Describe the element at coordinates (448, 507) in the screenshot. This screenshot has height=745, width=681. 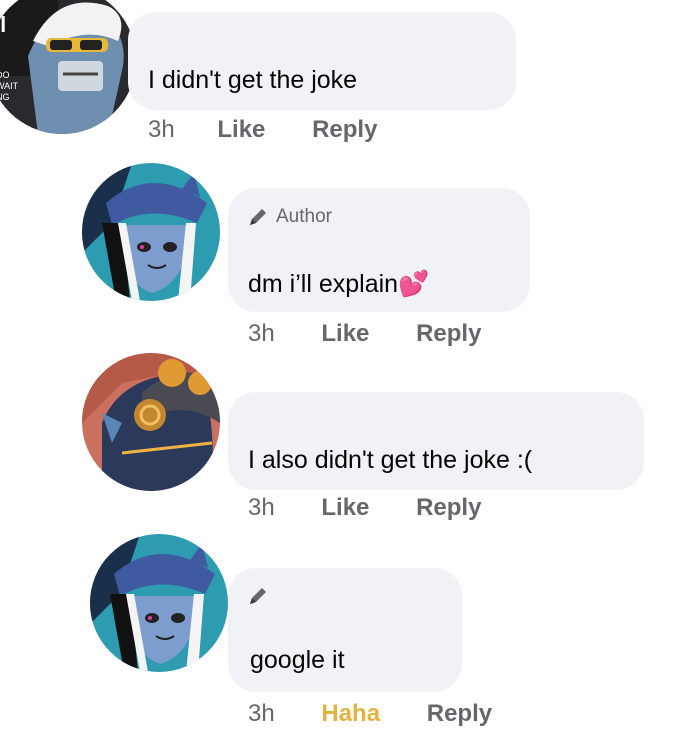
I see `reply-button-3: Reply` at that location.